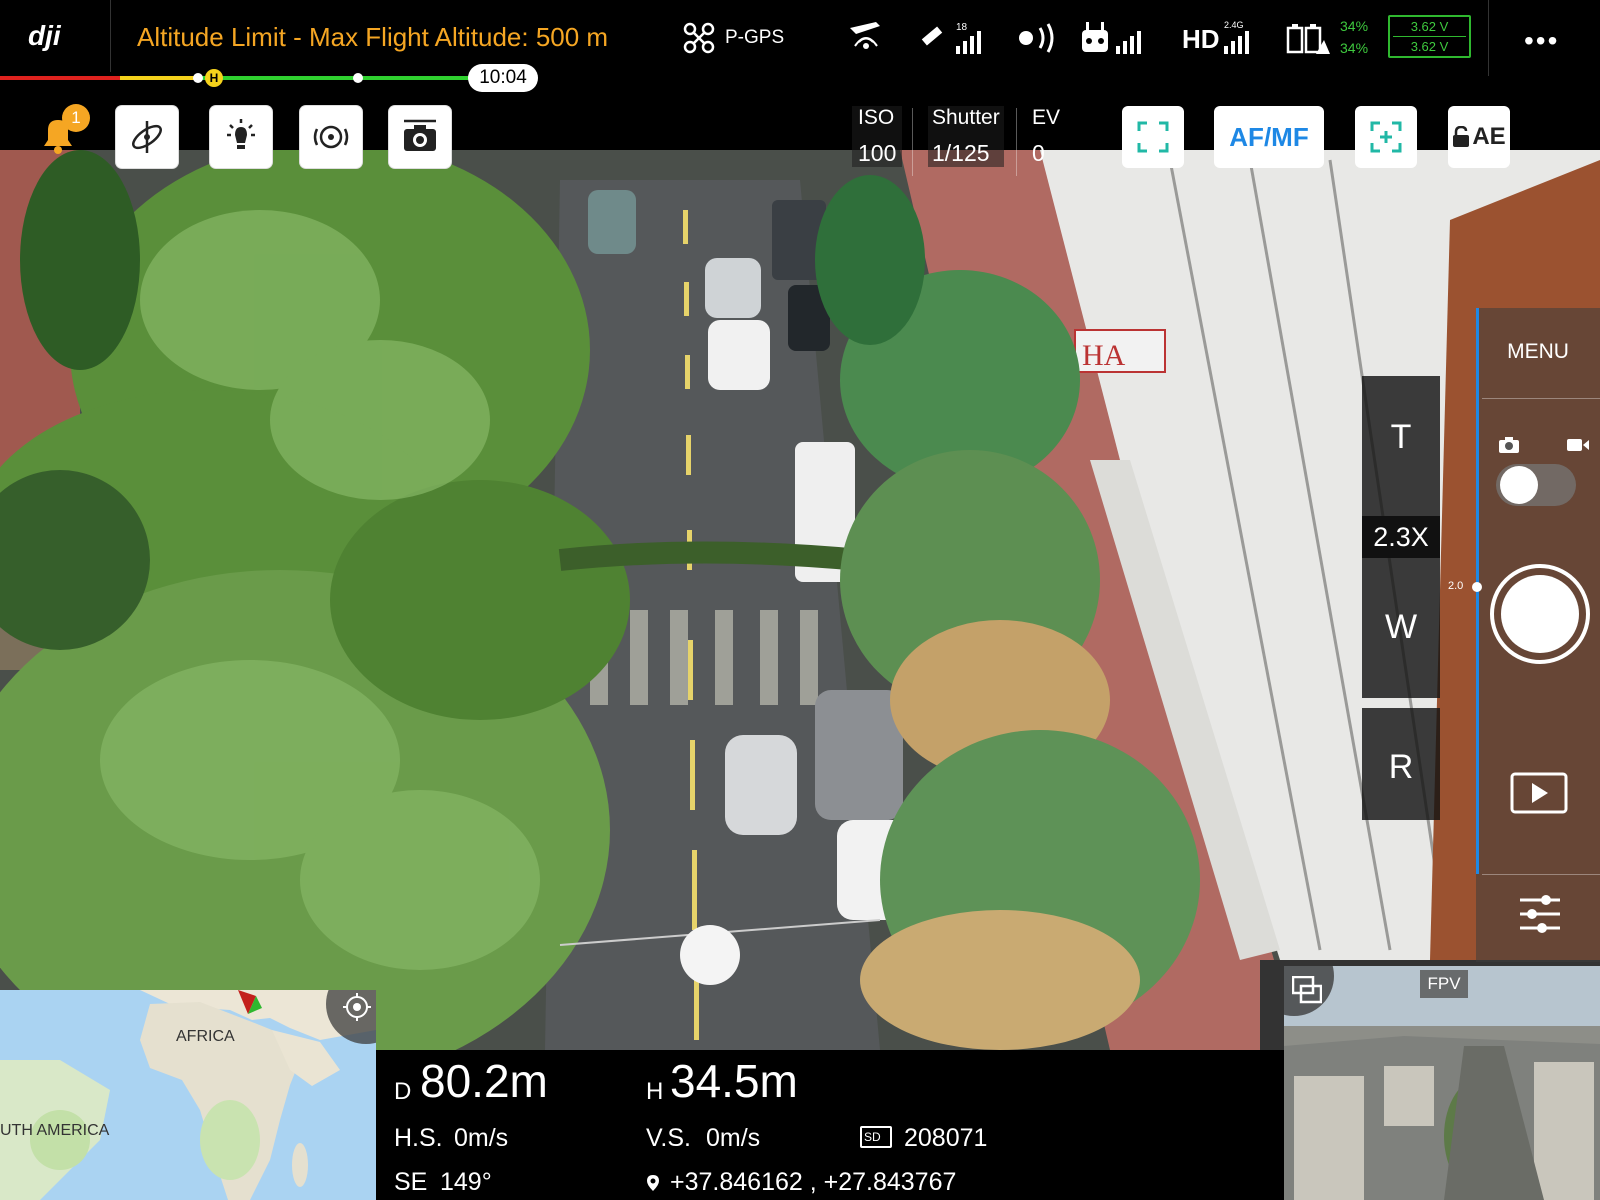 The height and width of the screenshot is (1200, 1600). I want to click on gps-satellite-count: 18, so click(962, 27).